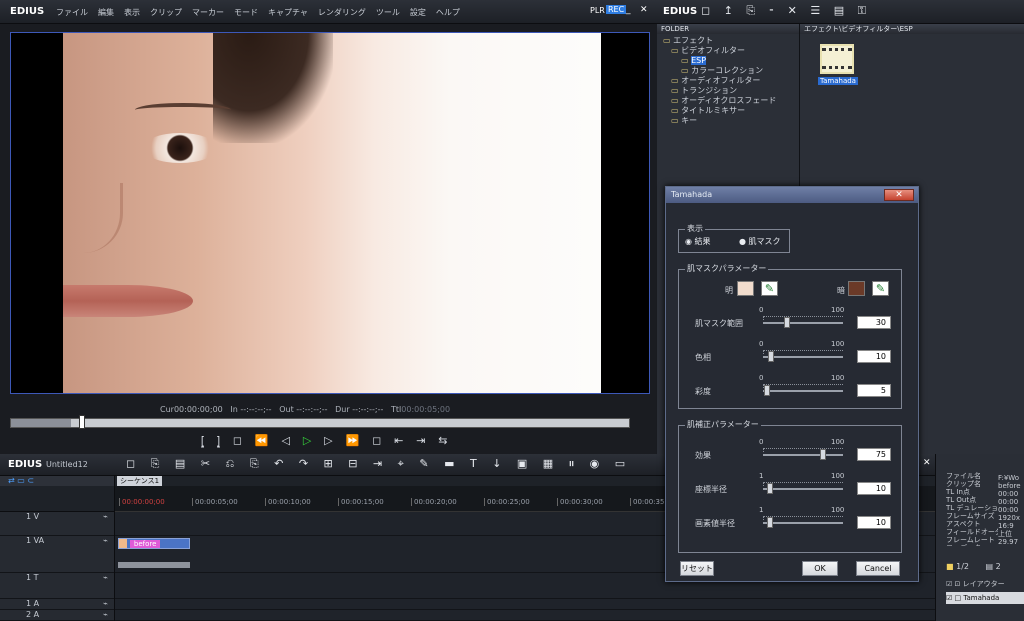 This screenshot has width=1024, height=621. What do you see at coordinates (328, 440) in the screenshot?
I see `step-forward-icon: ▷` at bounding box center [328, 440].